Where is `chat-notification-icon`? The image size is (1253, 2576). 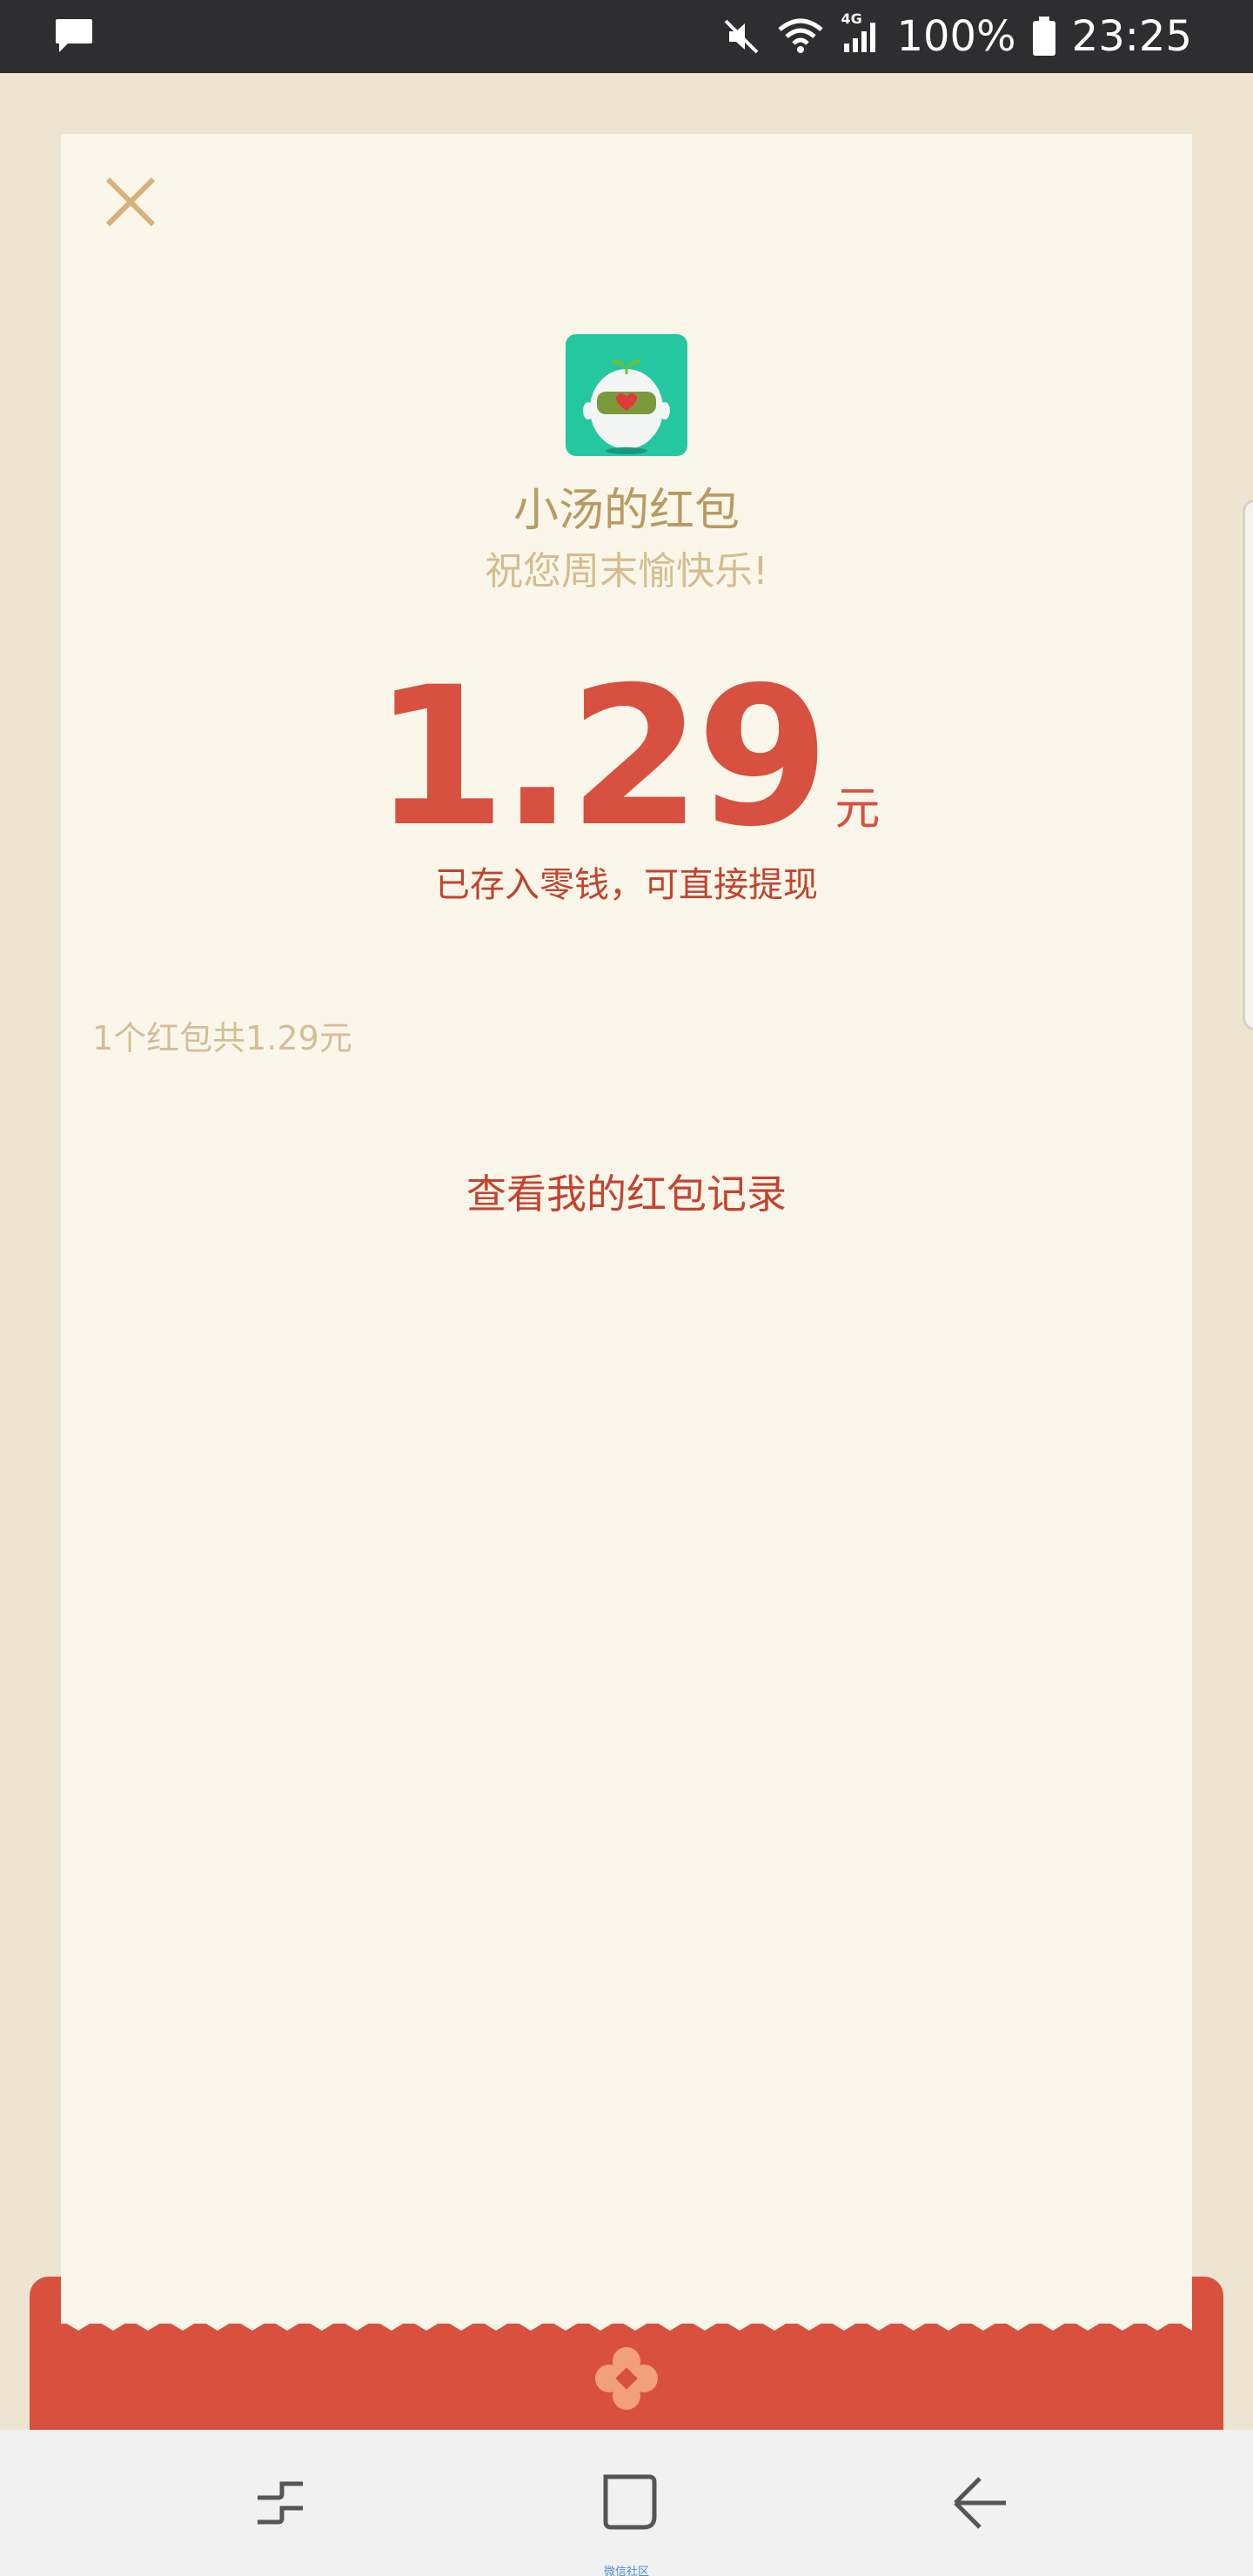
chat-notification-icon is located at coordinates (74, 38).